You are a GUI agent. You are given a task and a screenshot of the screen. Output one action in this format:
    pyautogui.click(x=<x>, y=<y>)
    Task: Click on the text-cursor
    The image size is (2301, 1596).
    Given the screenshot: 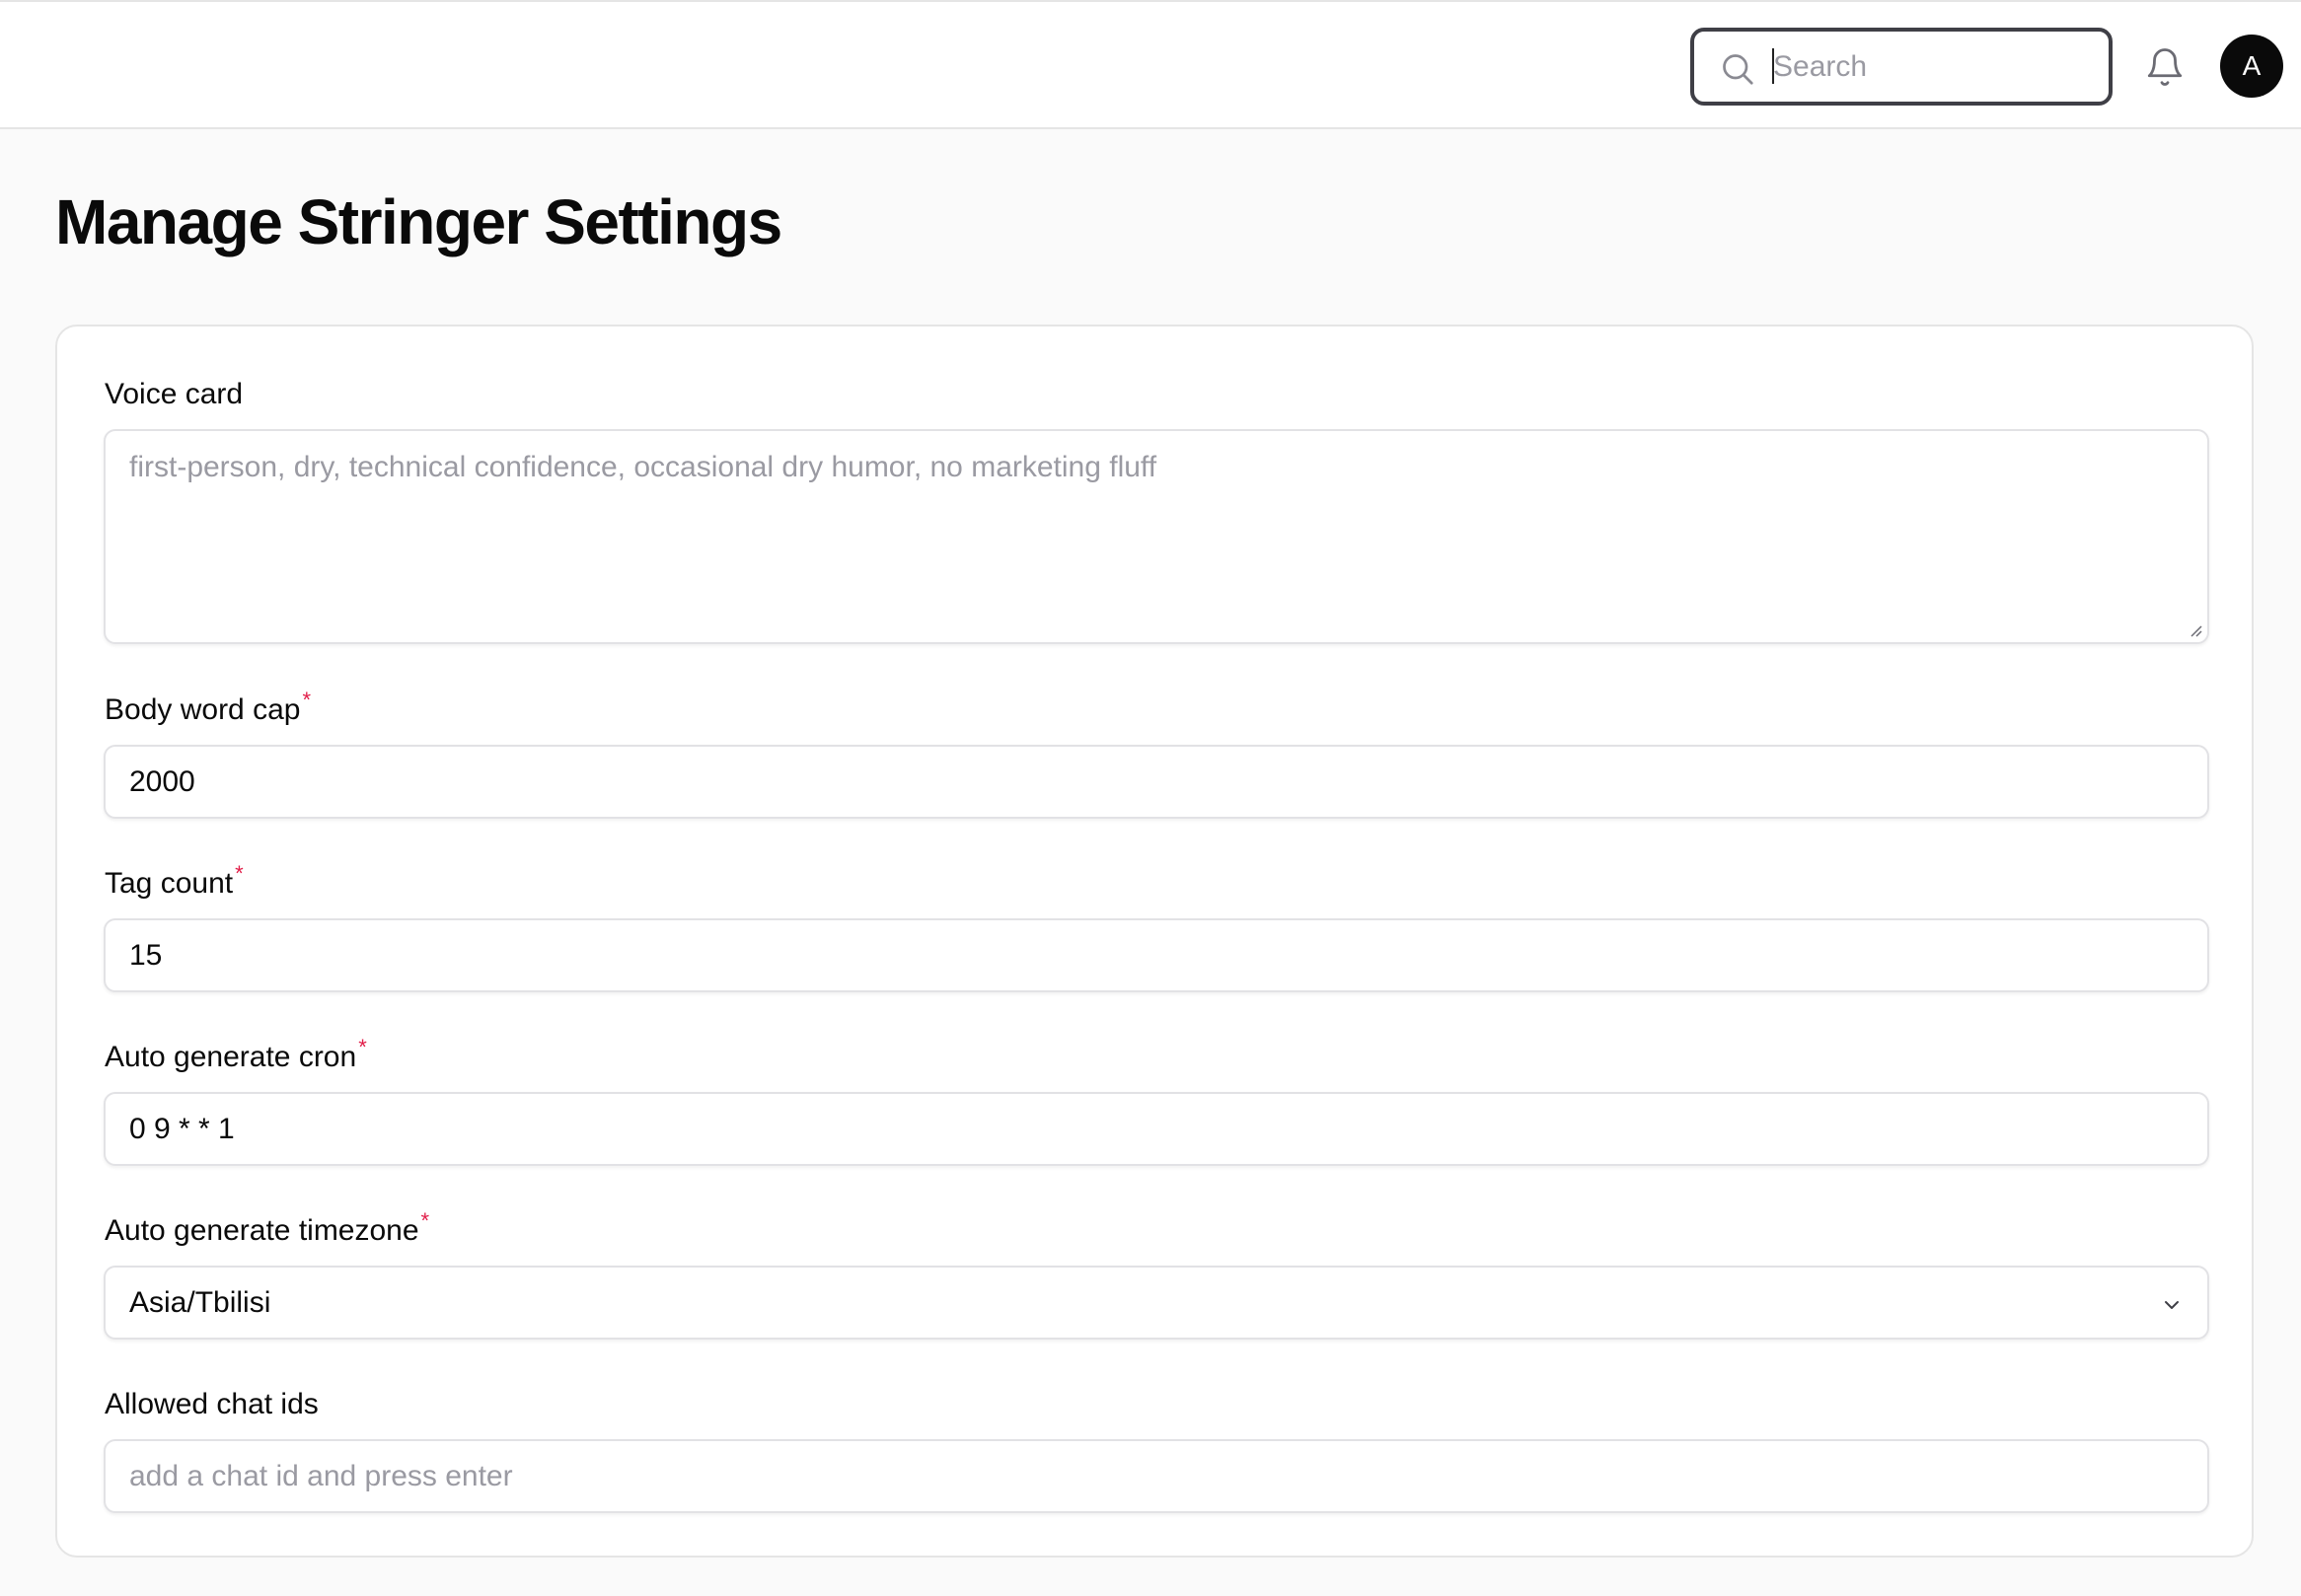 What is the action you would take?
    pyautogui.click(x=1773, y=66)
    